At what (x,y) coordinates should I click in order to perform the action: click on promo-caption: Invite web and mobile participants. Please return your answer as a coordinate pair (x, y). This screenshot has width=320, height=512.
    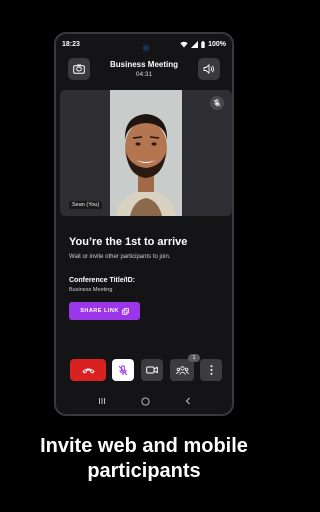
    Looking at the image, I should click on (144, 459).